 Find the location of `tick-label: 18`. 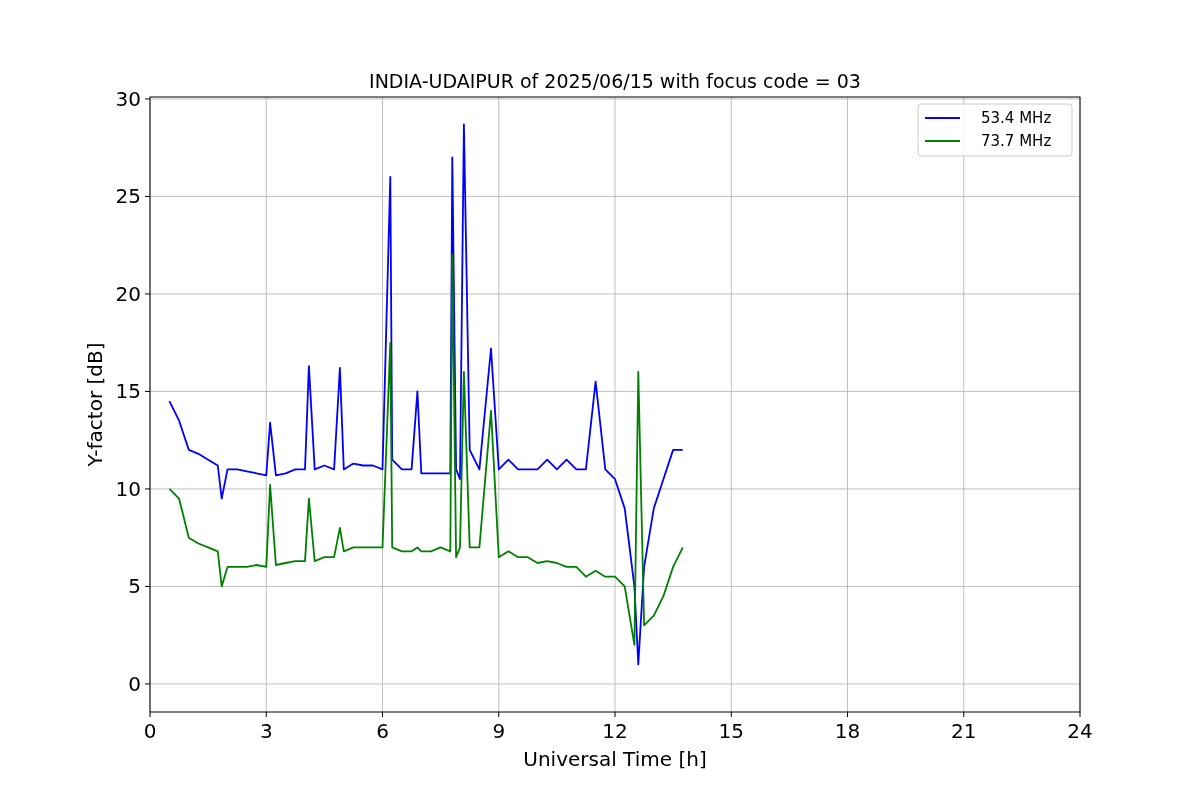

tick-label: 18 is located at coordinates (847, 731).